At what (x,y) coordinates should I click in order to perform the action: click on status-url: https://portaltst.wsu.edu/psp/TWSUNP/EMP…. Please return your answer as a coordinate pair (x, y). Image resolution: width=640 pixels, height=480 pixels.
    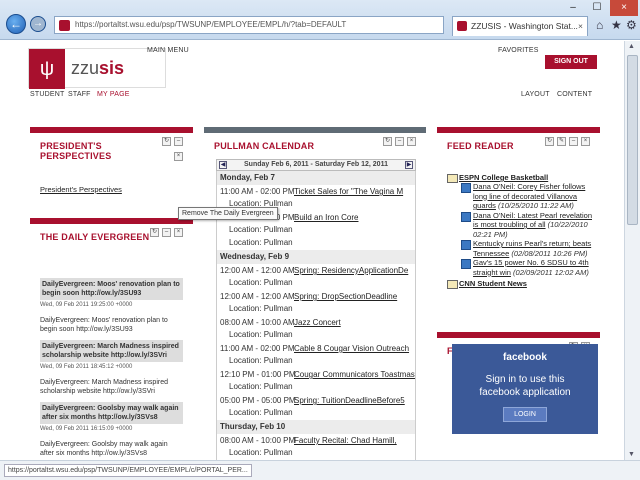
    Looking at the image, I should click on (128, 470).